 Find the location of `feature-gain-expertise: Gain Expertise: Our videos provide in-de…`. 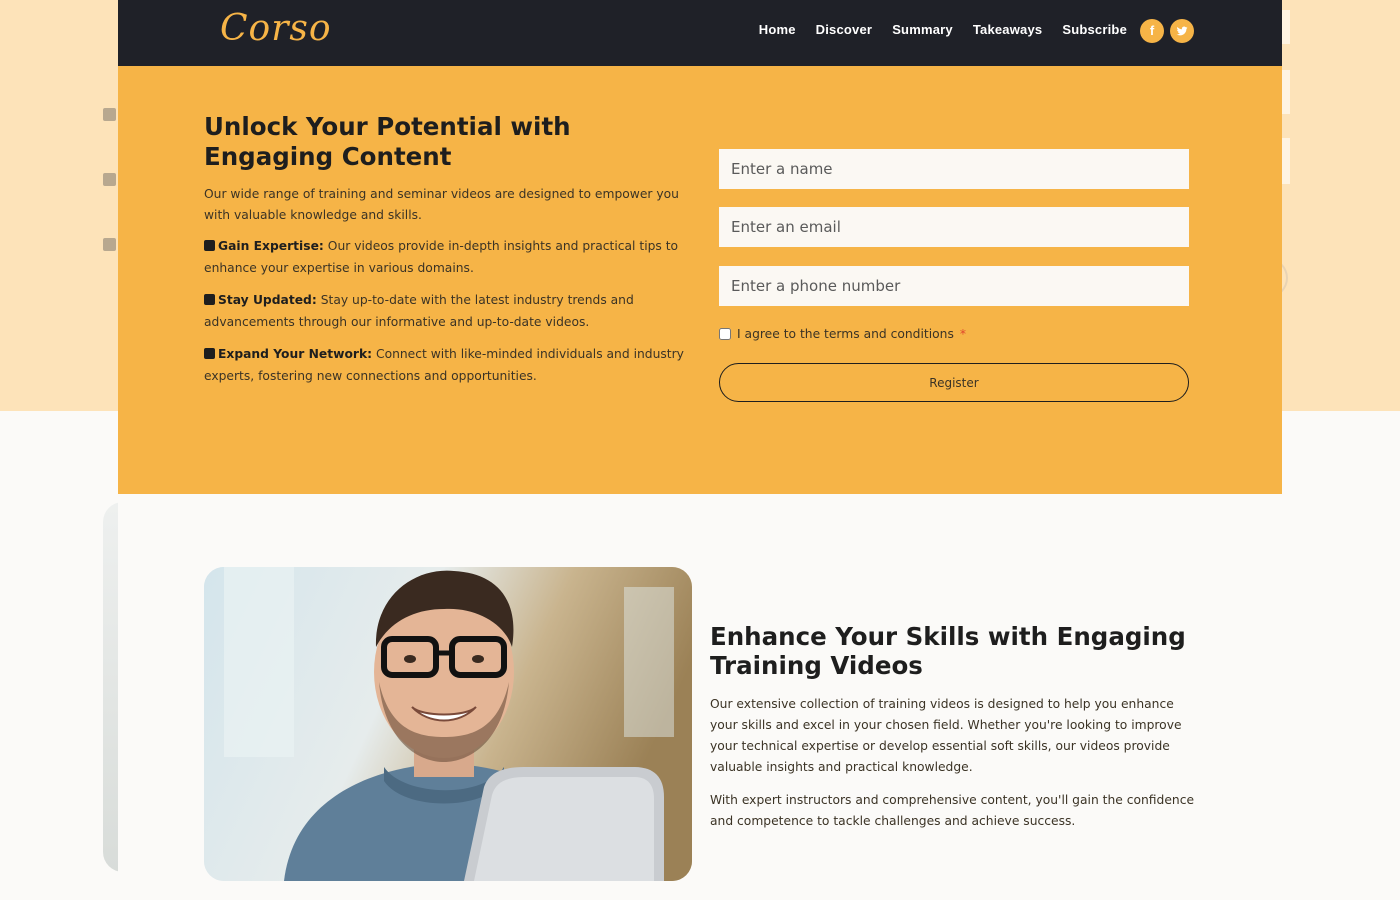

feature-gain-expertise: Gain Expertise: Our videos provide in-de… is located at coordinates (446, 257).